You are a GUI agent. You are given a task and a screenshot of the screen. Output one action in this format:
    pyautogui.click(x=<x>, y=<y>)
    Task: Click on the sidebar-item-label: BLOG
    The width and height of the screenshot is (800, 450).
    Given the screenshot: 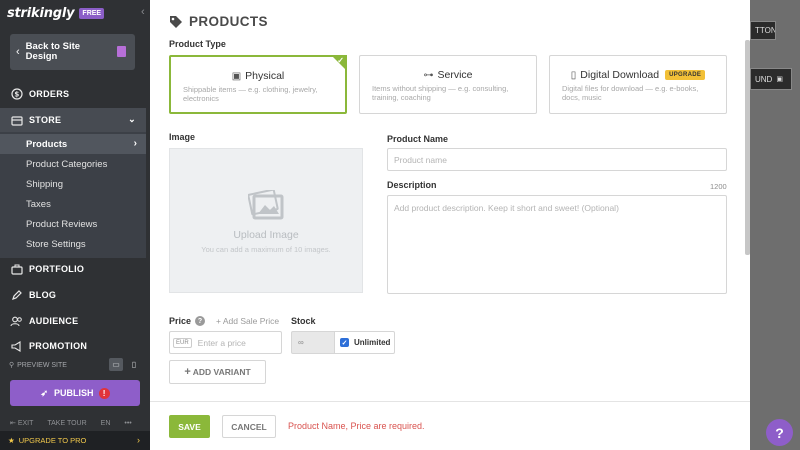 What is the action you would take?
    pyautogui.click(x=43, y=295)
    